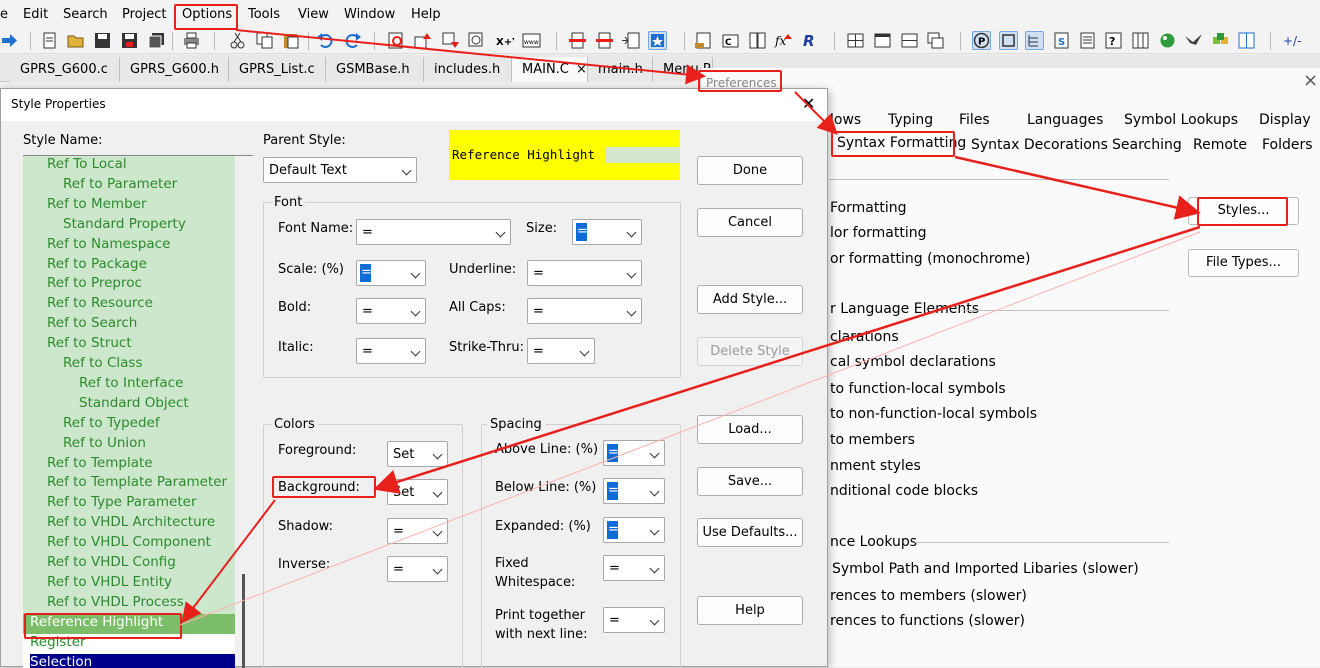 This screenshot has width=1320, height=668. What do you see at coordinates (757, 40) in the screenshot?
I see `relation-window-icon` at bounding box center [757, 40].